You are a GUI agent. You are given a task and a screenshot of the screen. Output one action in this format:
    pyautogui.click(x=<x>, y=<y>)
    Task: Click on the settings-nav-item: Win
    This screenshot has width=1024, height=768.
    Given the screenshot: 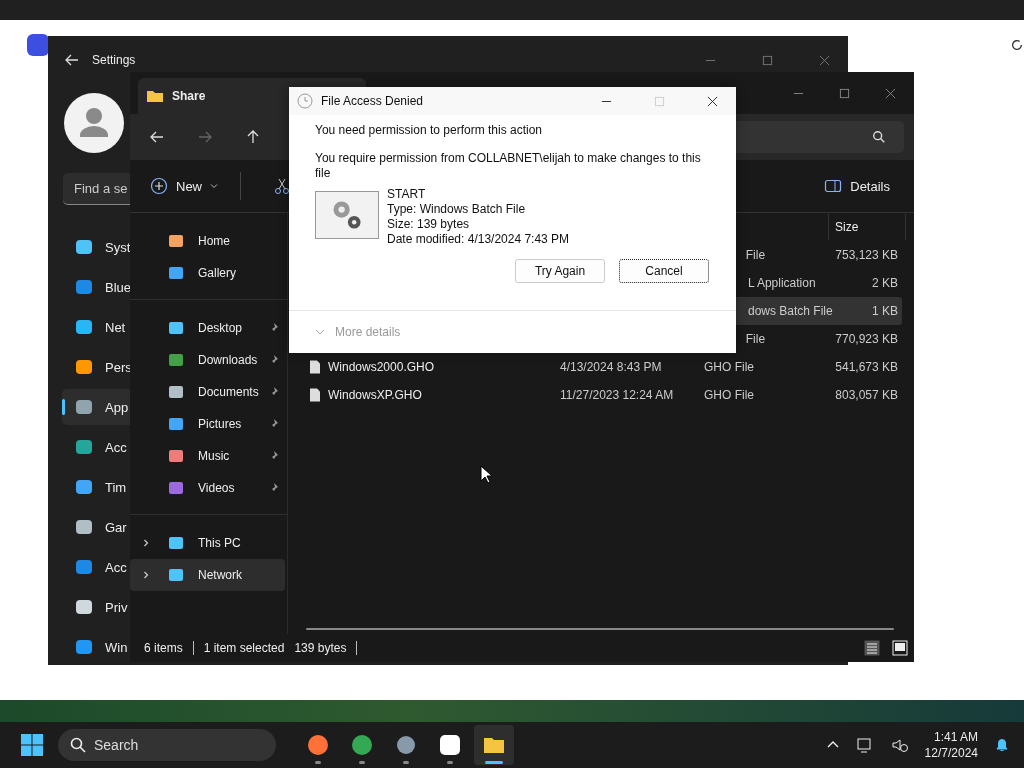 What is the action you would take?
    pyautogui.click(x=96, y=647)
    